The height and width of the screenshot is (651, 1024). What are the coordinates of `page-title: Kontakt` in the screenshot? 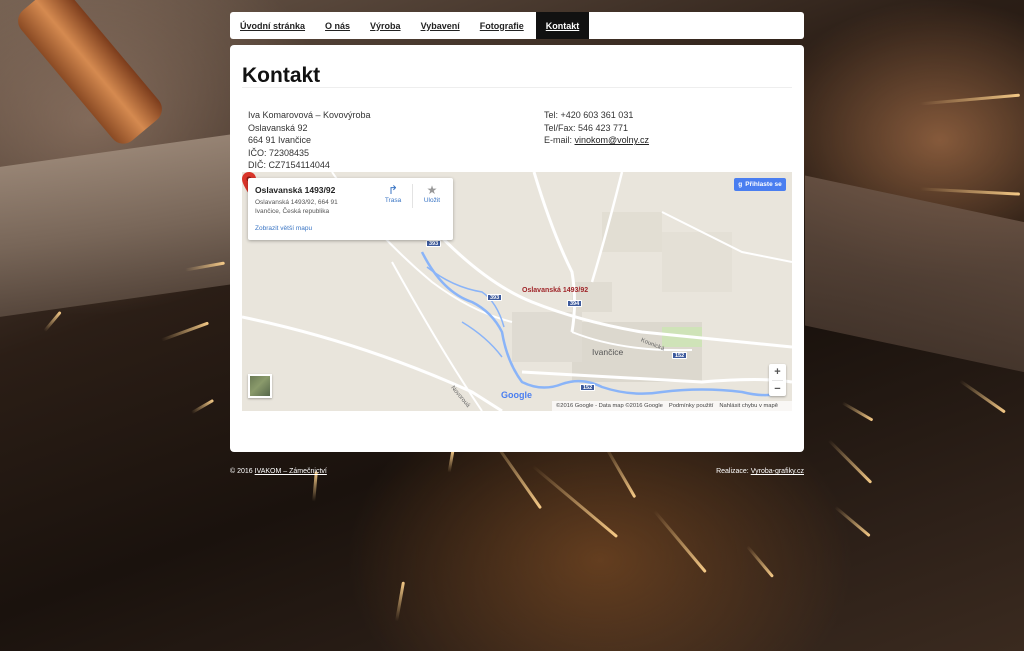 It's located at (281, 75).